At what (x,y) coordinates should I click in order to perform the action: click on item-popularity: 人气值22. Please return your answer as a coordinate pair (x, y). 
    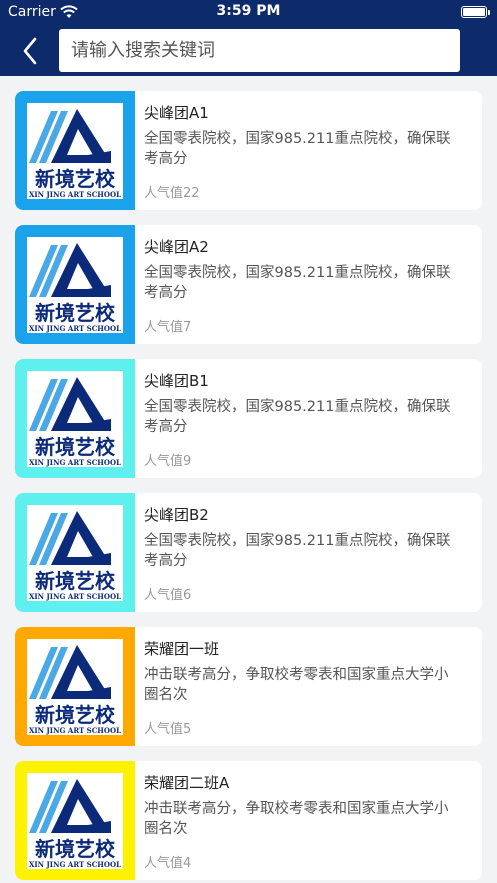
    Looking at the image, I should click on (172, 193).